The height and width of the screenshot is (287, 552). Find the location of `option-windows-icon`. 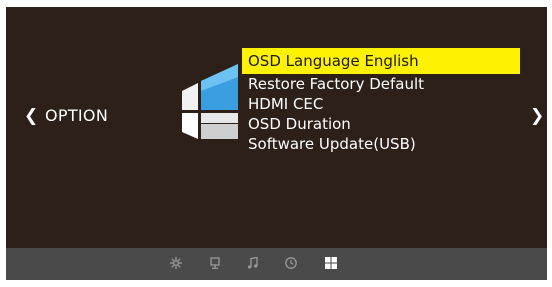

option-windows-icon is located at coordinates (210, 101).